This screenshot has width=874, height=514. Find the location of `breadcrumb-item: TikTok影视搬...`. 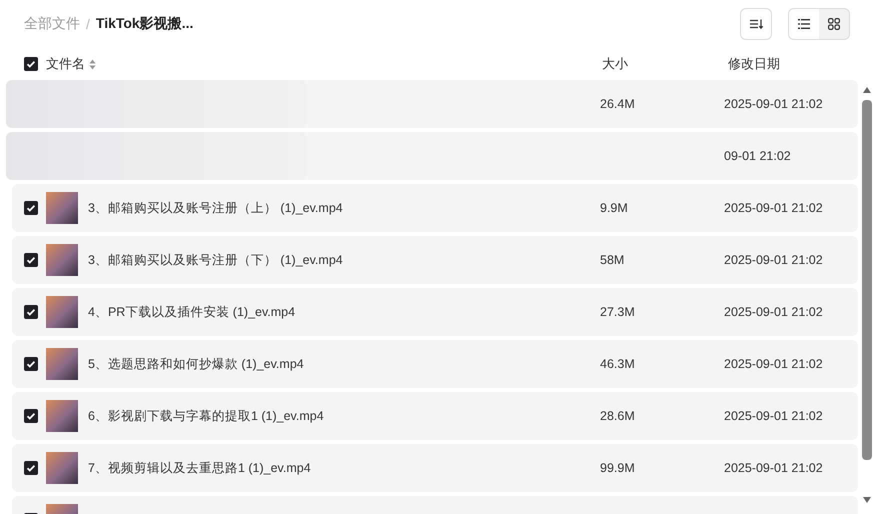

breadcrumb-item: TikTok影视搬... is located at coordinates (145, 24).